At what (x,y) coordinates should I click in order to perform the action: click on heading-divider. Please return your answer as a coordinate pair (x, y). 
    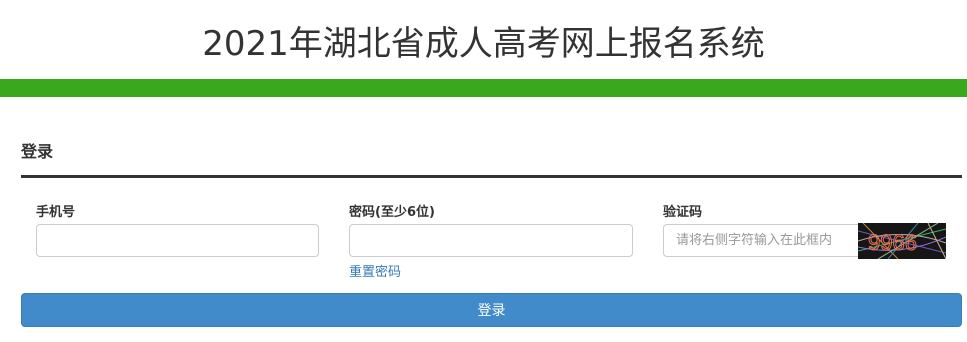
    Looking at the image, I should click on (491, 176).